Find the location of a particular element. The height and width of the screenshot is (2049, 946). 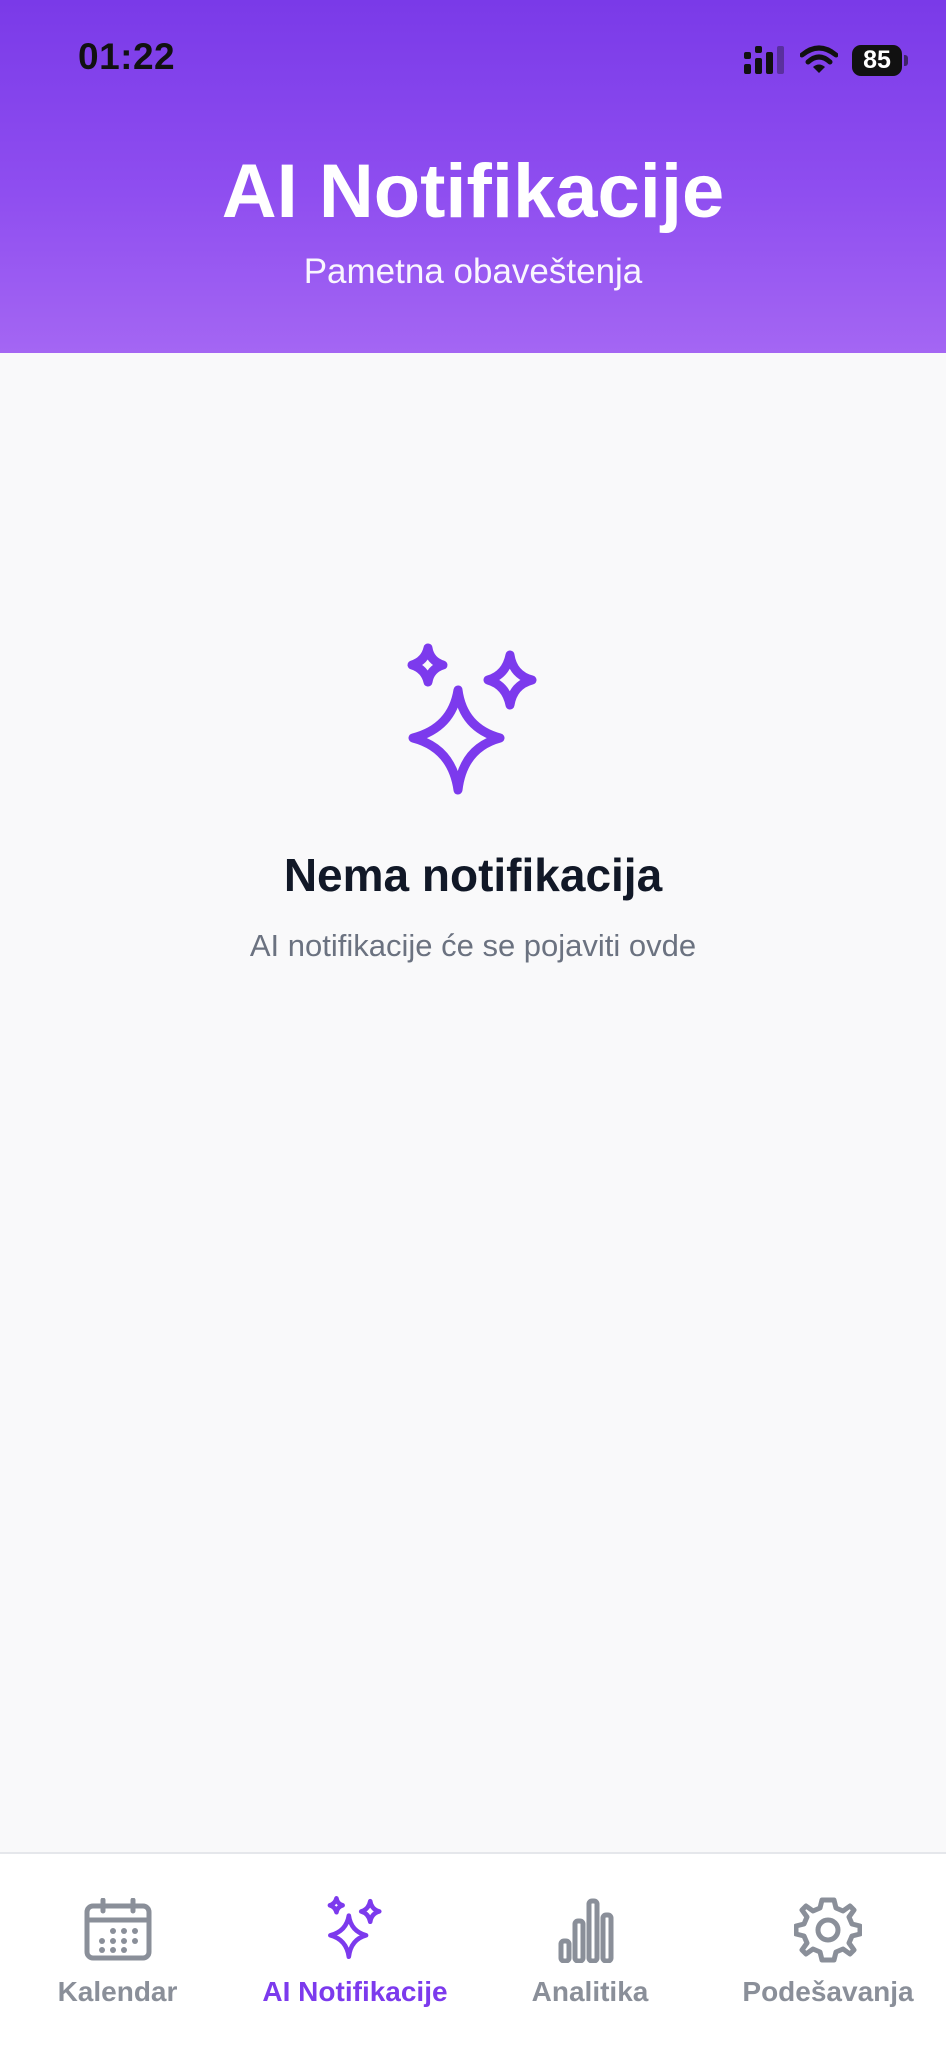

gear-icon is located at coordinates (828, 1930).